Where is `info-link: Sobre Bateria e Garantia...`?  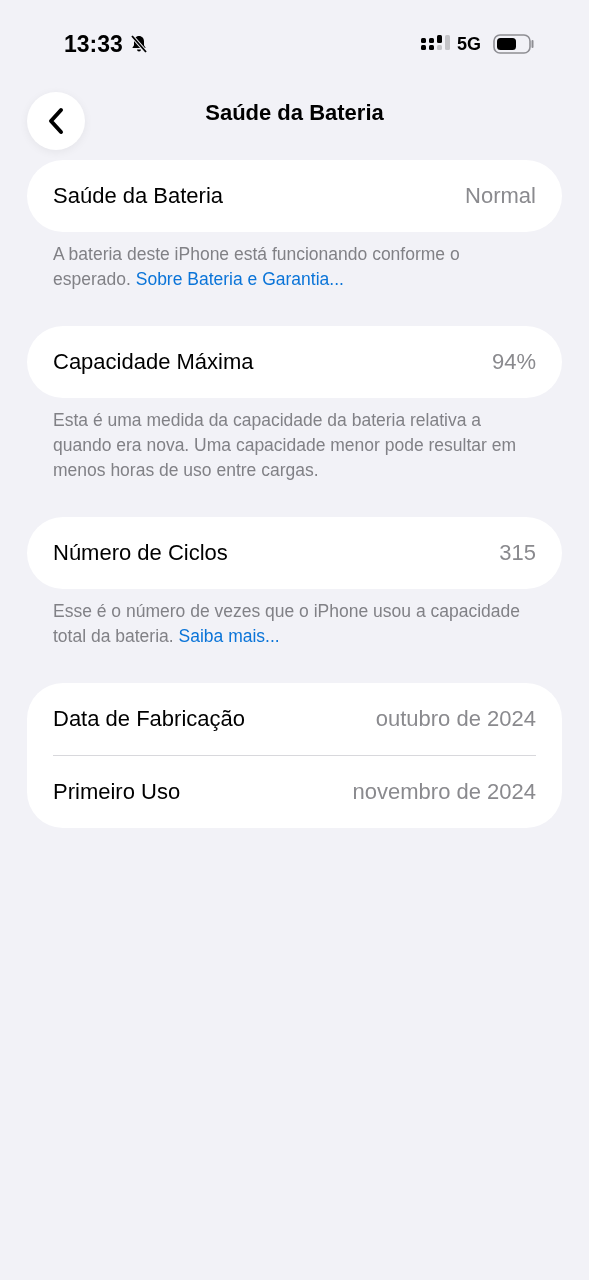
info-link: Sobre Bateria e Garantia... is located at coordinates (239, 279).